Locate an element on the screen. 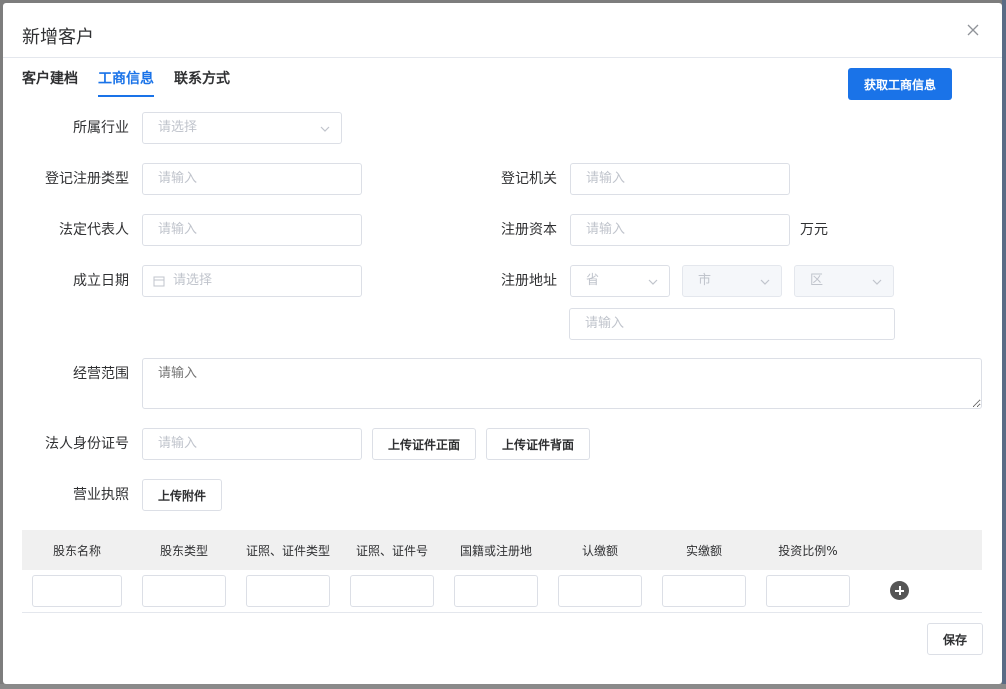 Image resolution: width=1006 pixels, height=689 pixels. tab-business-info: 工商信息 is located at coordinates (126, 84).